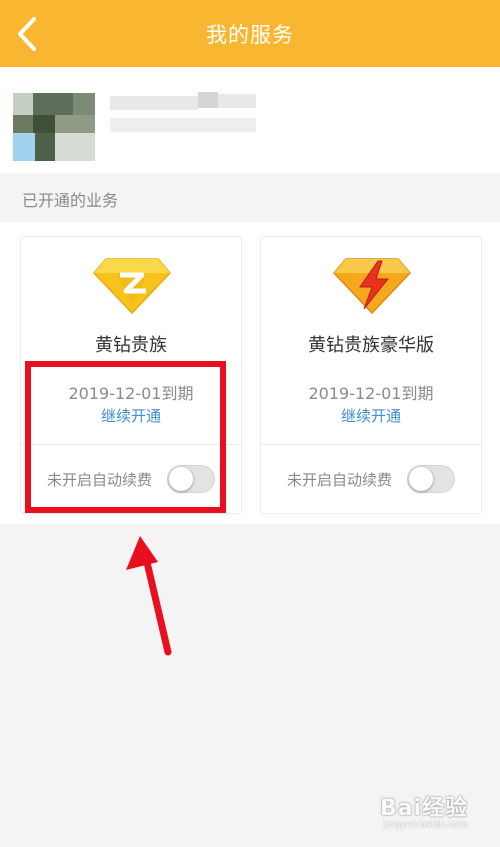 The width and height of the screenshot is (500, 847). I want to click on auto-renew-toggle, so click(431, 479).